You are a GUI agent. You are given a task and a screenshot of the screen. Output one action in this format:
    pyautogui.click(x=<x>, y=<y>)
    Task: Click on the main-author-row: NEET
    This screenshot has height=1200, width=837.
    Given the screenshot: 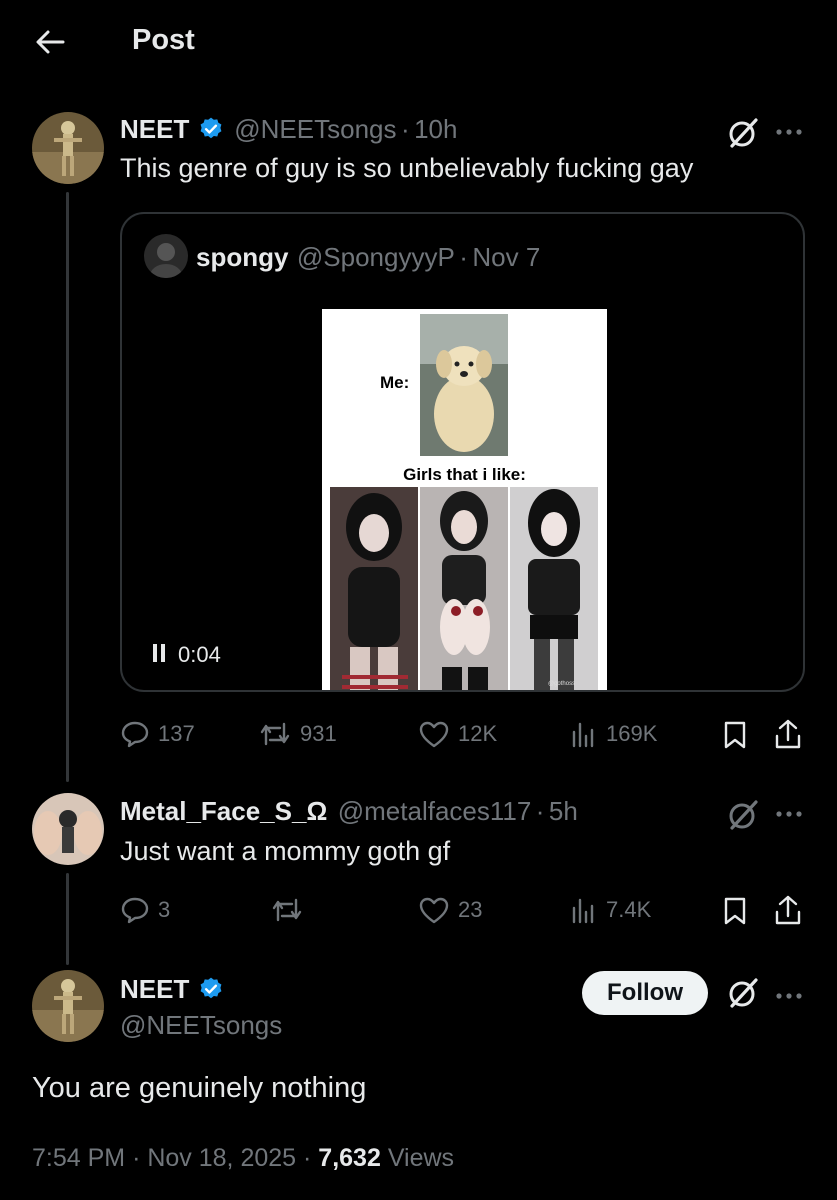 What is the action you would take?
    pyautogui.click(x=172, y=989)
    